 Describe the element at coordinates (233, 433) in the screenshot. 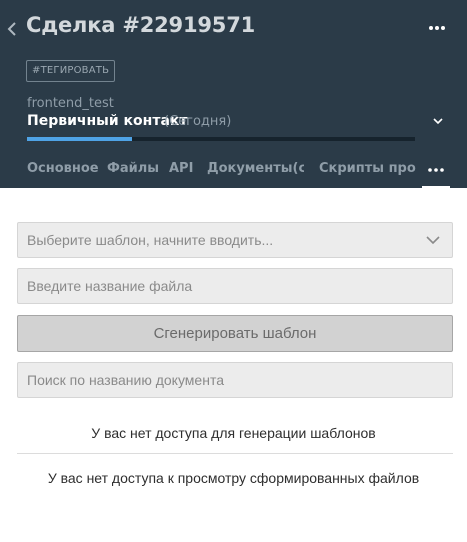

I see `no-generate-access-message: У вас нет доступа для генерации шаблонов` at that location.